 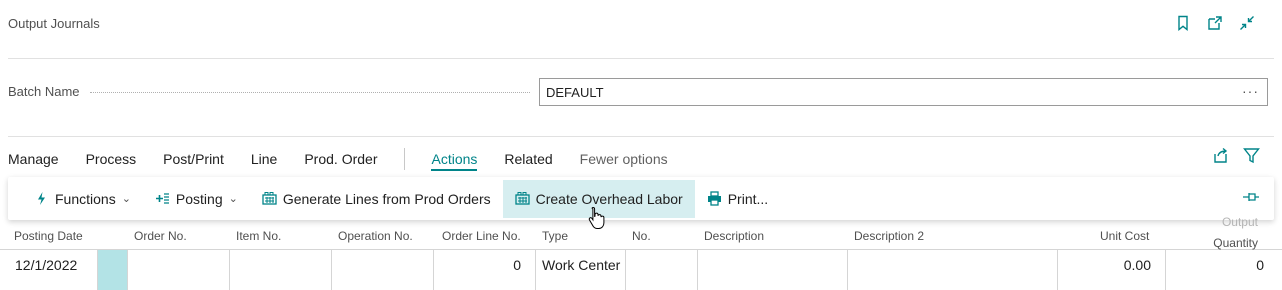 What do you see at coordinates (281, 270) in the screenshot?
I see `cell-item-no` at bounding box center [281, 270].